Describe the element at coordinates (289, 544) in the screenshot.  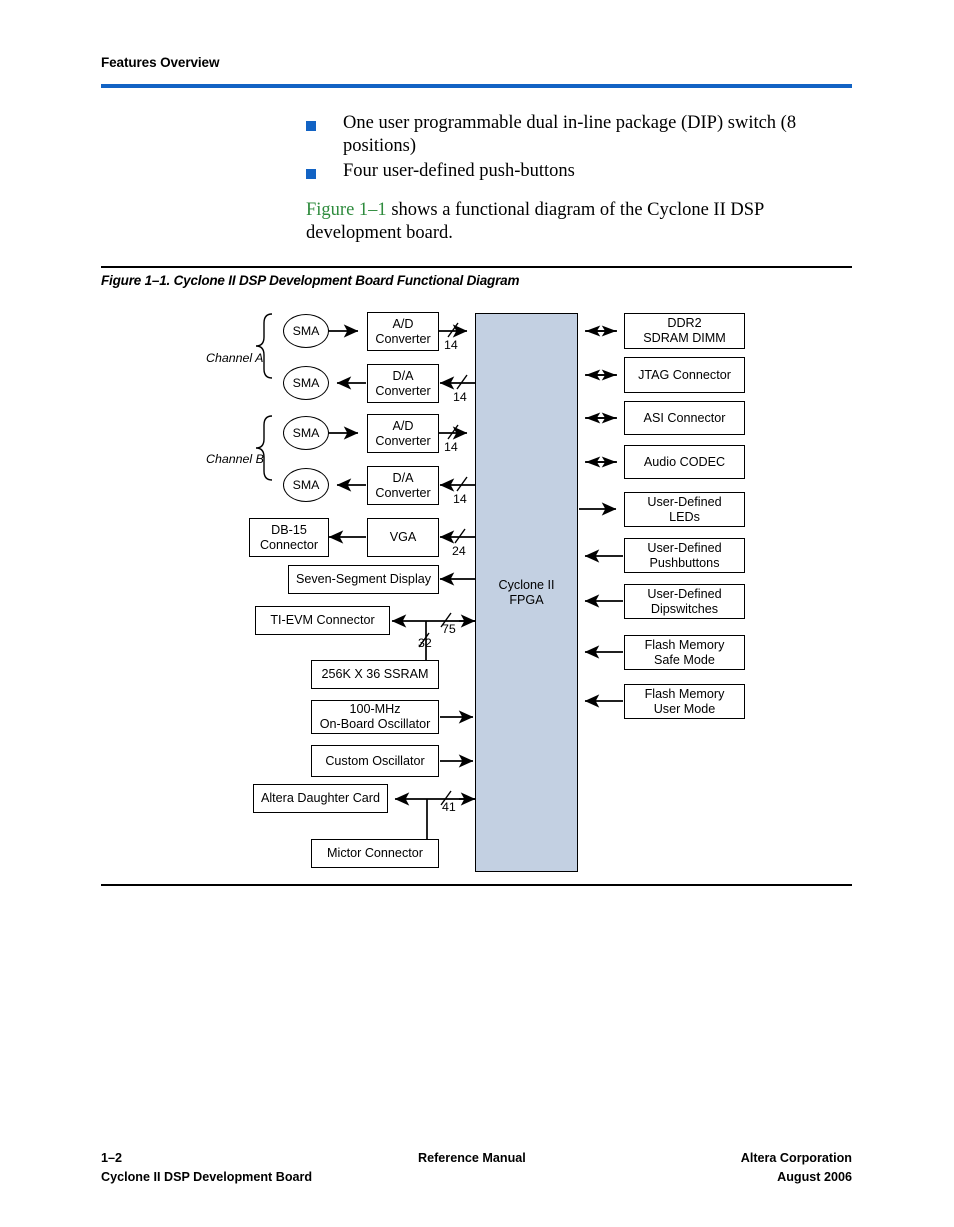
I see `block-label-line2: Connector` at that location.